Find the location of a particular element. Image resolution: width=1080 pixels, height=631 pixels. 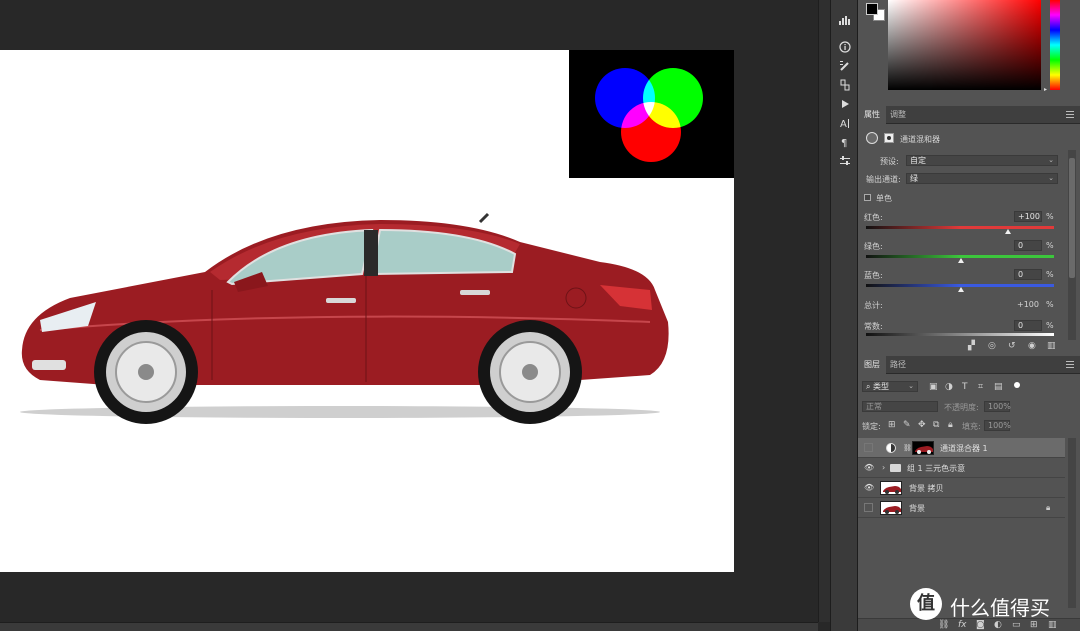

lock-icon: 🔒︎ is located at coordinates (1048, 507).